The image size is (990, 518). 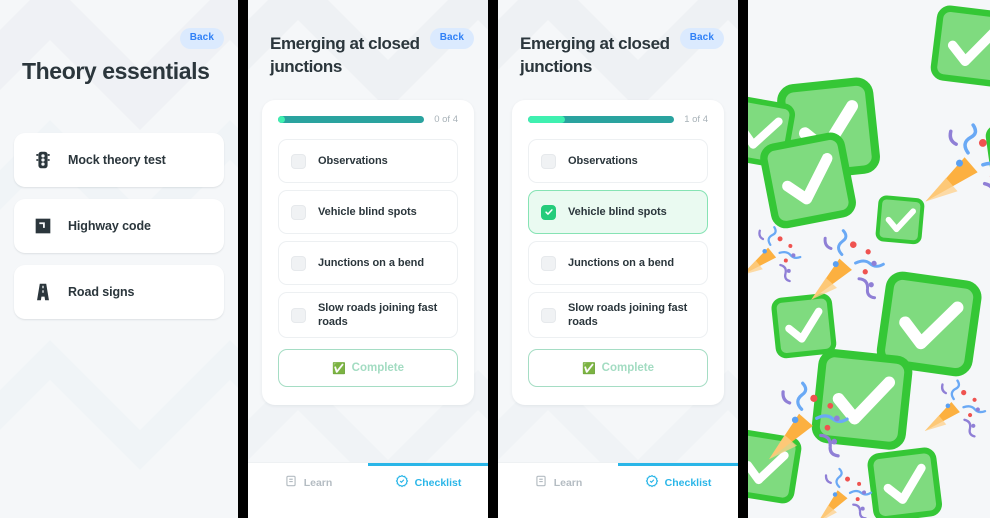 I want to click on progress-row: 1 of 4, so click(x=618, y=119).